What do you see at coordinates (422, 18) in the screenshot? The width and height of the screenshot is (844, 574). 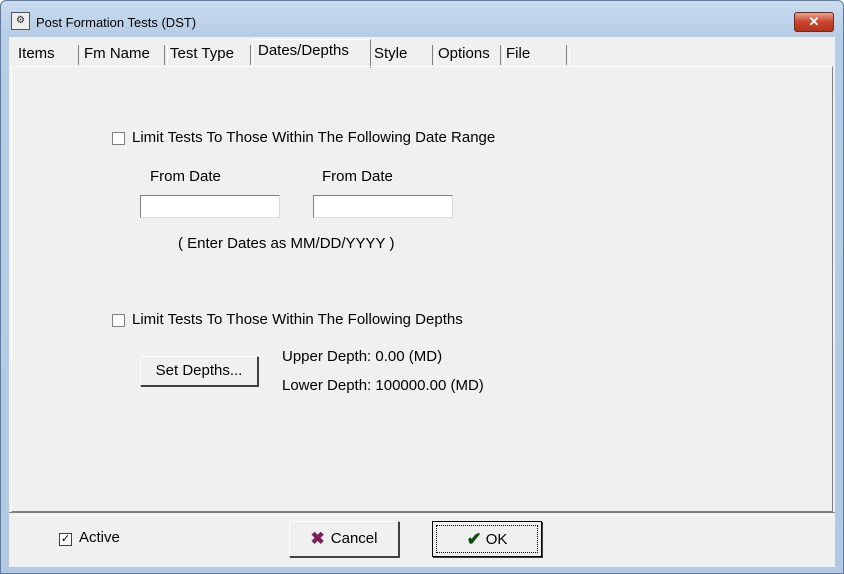 I see `title-bar: ⚙ Post Formation Tests (DST) ✕` at bounding box center [422, 18].